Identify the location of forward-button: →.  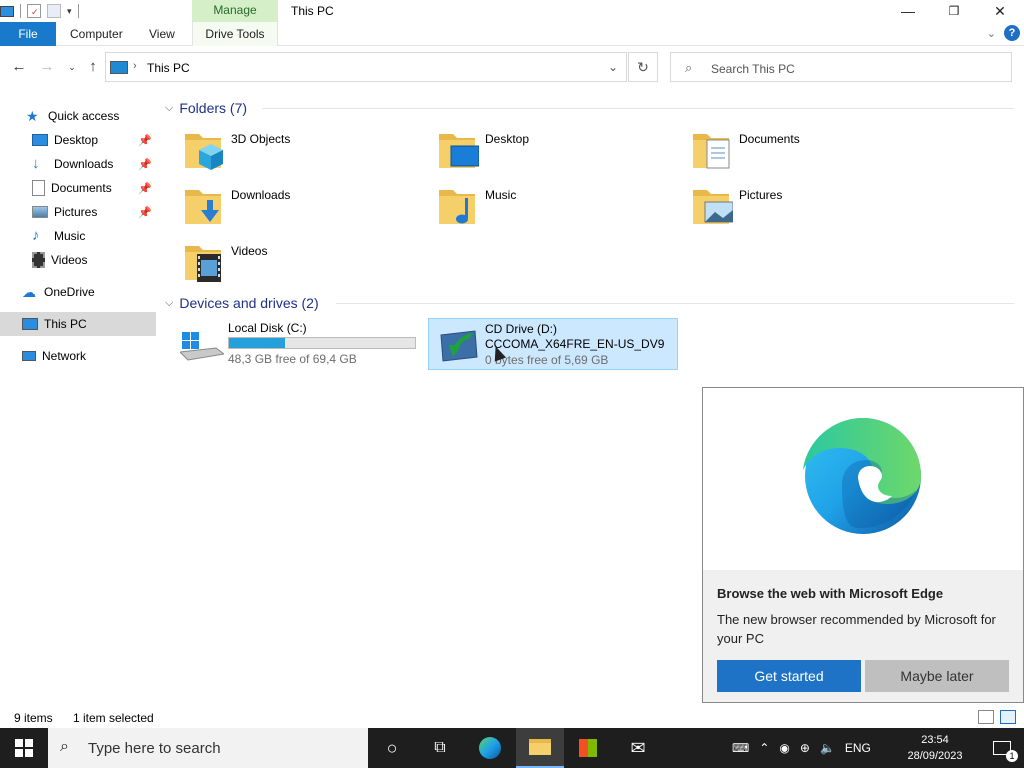
(47, 67).